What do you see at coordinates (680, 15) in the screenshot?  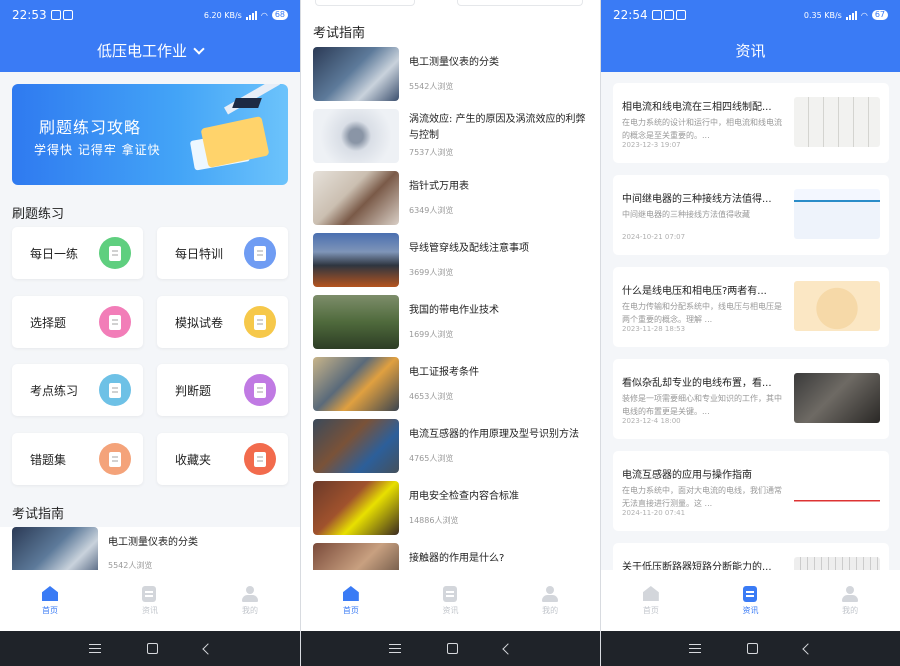 I see `message-icon` at bounding box center [680, 15].